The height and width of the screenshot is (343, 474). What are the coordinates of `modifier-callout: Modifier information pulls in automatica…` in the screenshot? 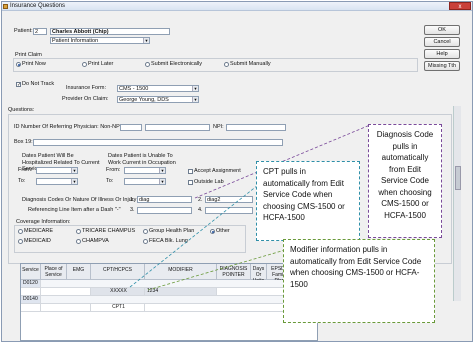 It's located at (359, 281).